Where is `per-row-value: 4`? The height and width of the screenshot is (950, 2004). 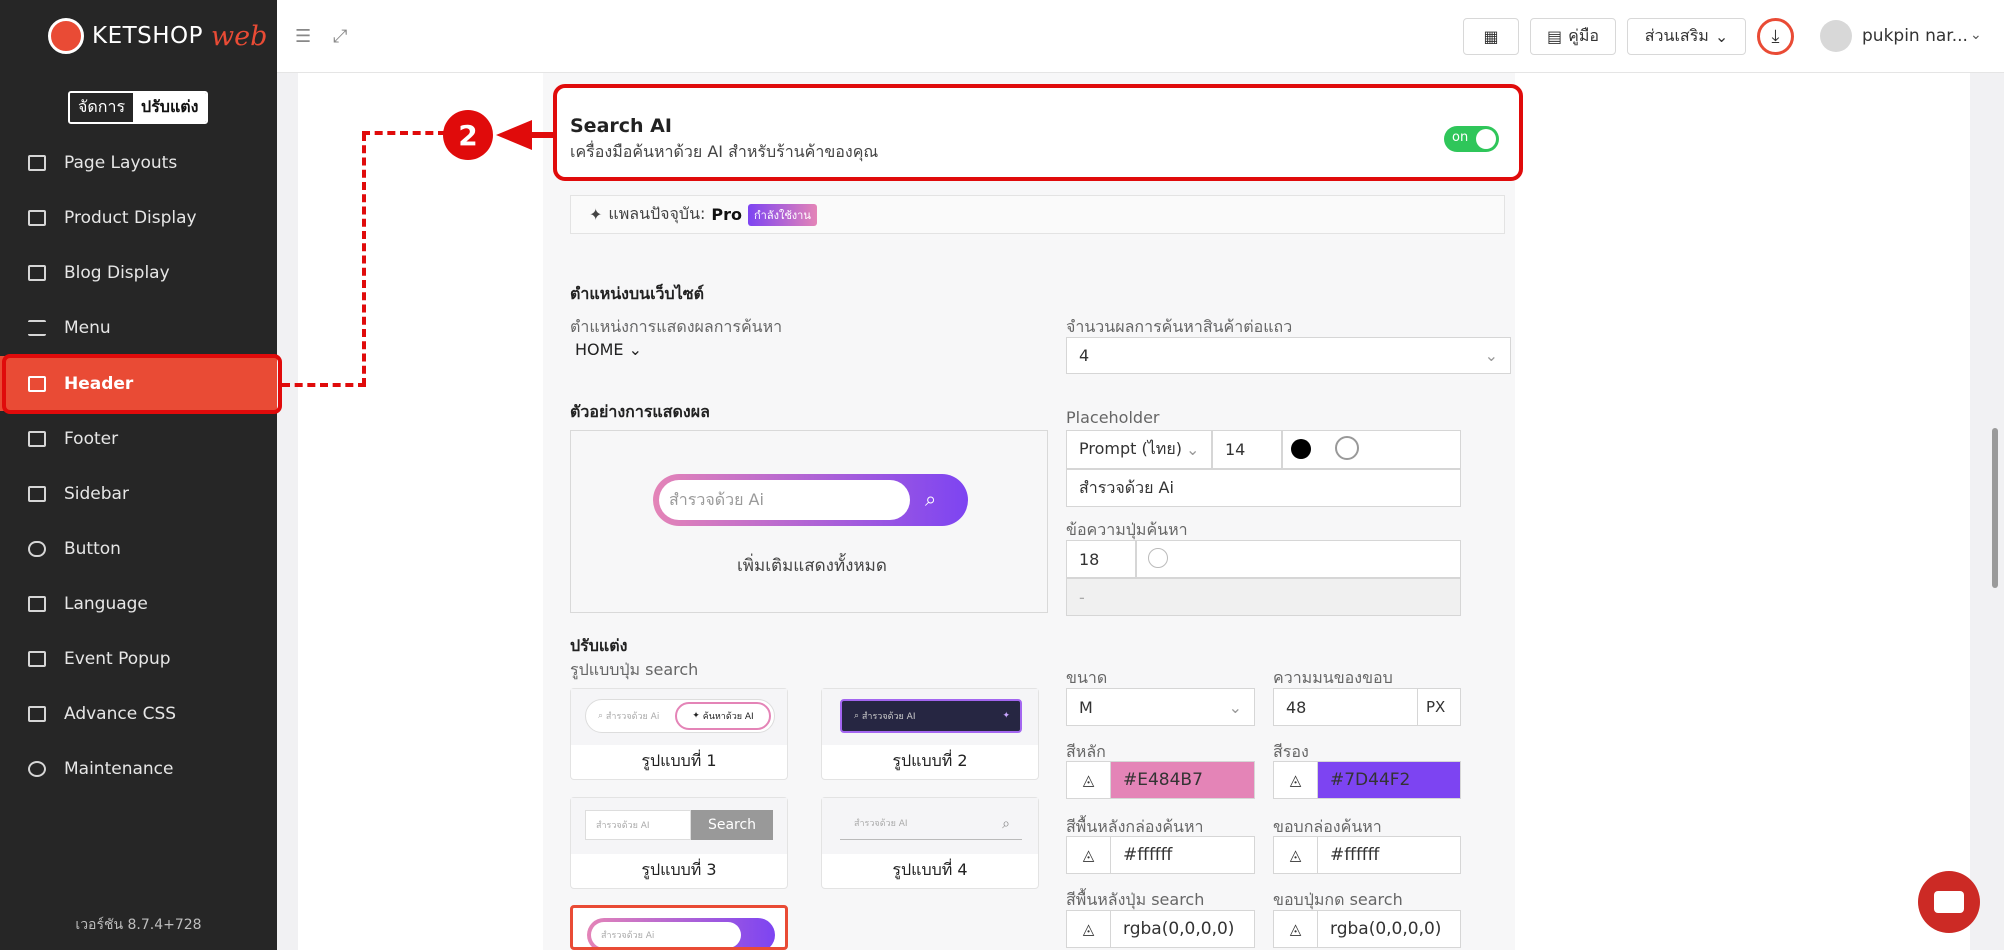 per-row-value: 4 is located at coordinates (1084, 355).